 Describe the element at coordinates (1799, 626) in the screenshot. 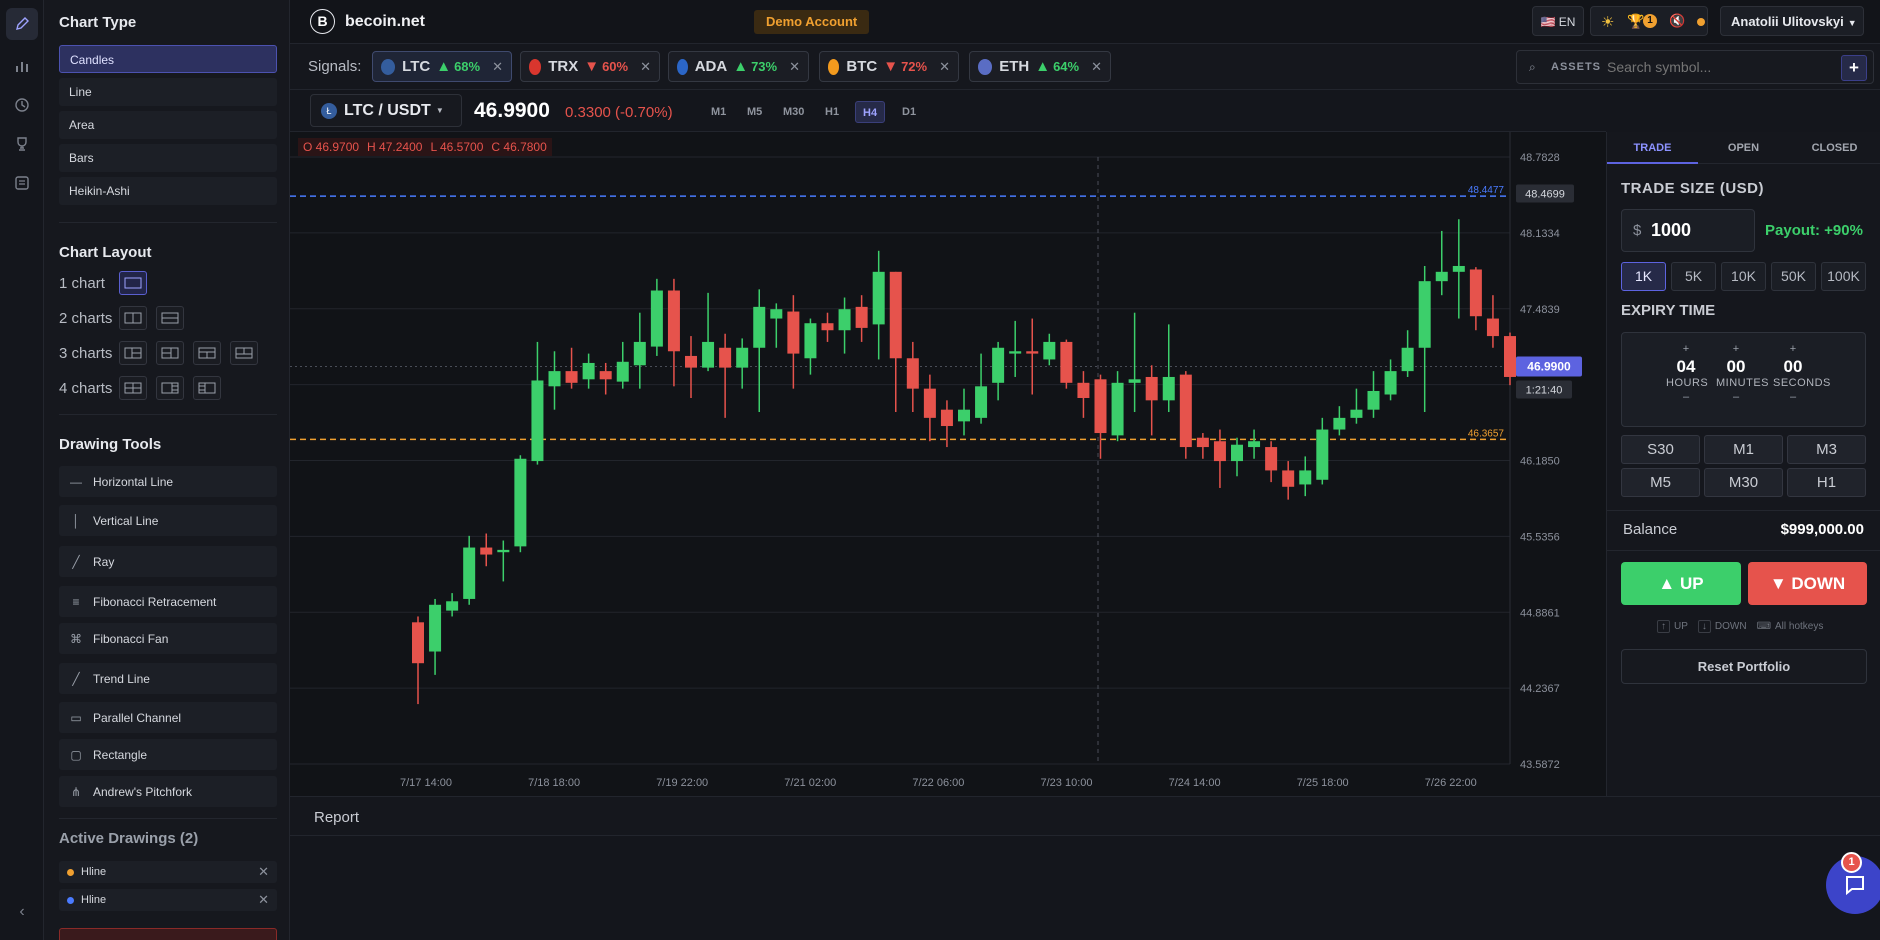

I see `all-hotkeys-link: All hotkeys` at that location.